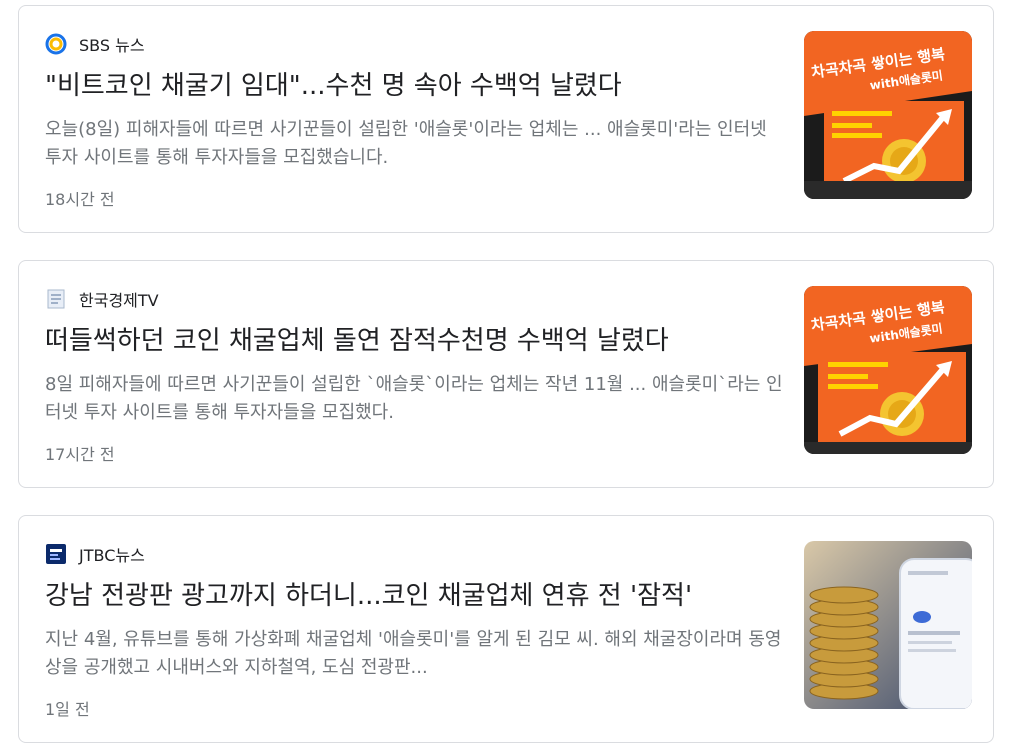 Image resolution: width=1018 pixels, height=754 pixels. Describe the element at coordinates (415, 341) in the screenshot. I see `headline-link: 떠들썩하던 코인 채굴업체 돌연 잠적수천명 수백억 날렸다` at that location.